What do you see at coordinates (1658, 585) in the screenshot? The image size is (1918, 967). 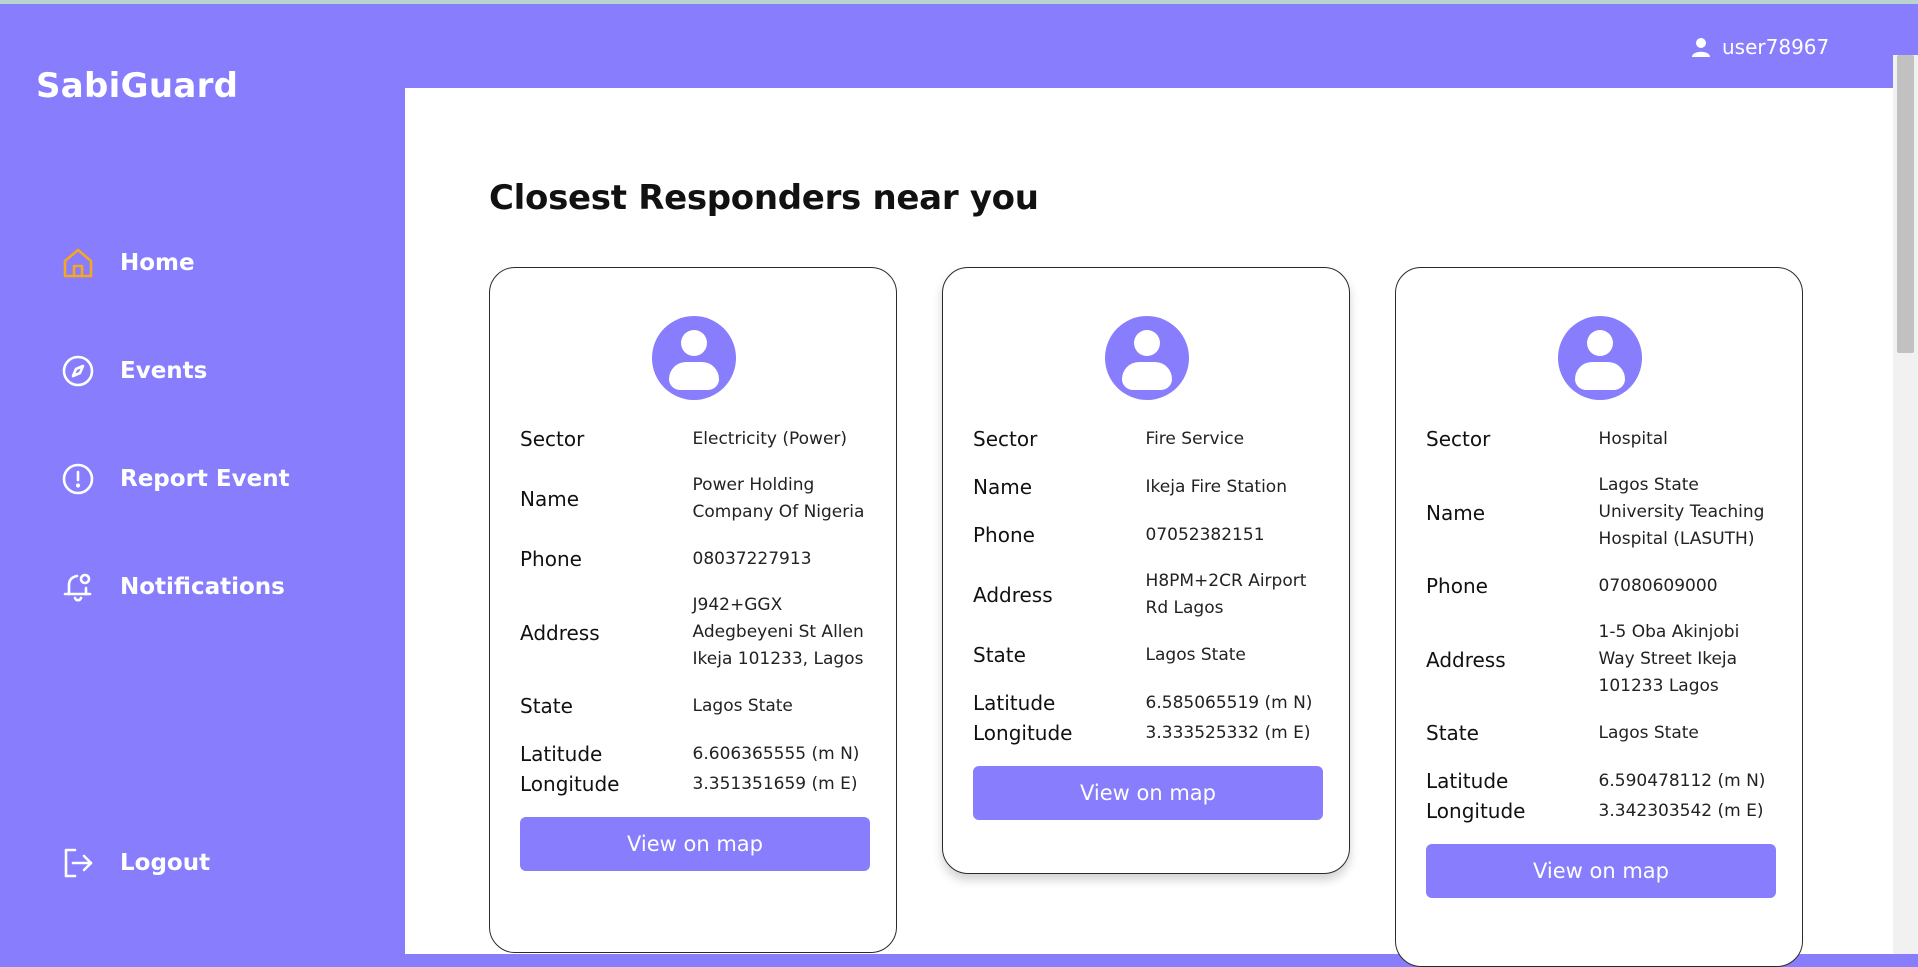 I see `phone-value: 07080609000` at bounding box center [1658, 585].